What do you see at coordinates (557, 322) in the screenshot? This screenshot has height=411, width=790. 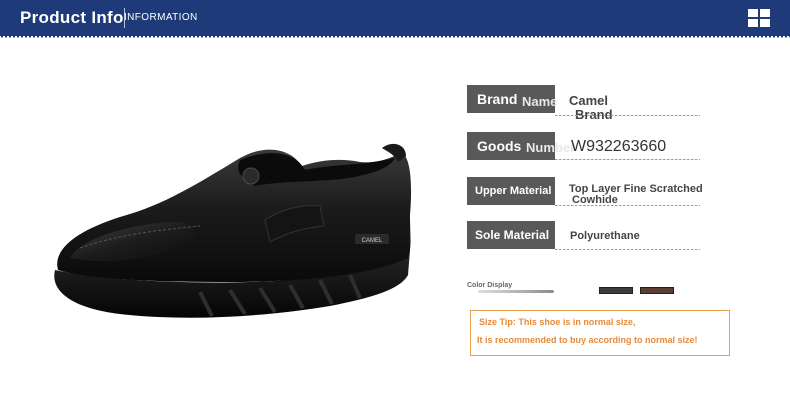 I see `size-tip-line1: Size Tip: This shoe is in normal size,` at bounding box center [557, 322].